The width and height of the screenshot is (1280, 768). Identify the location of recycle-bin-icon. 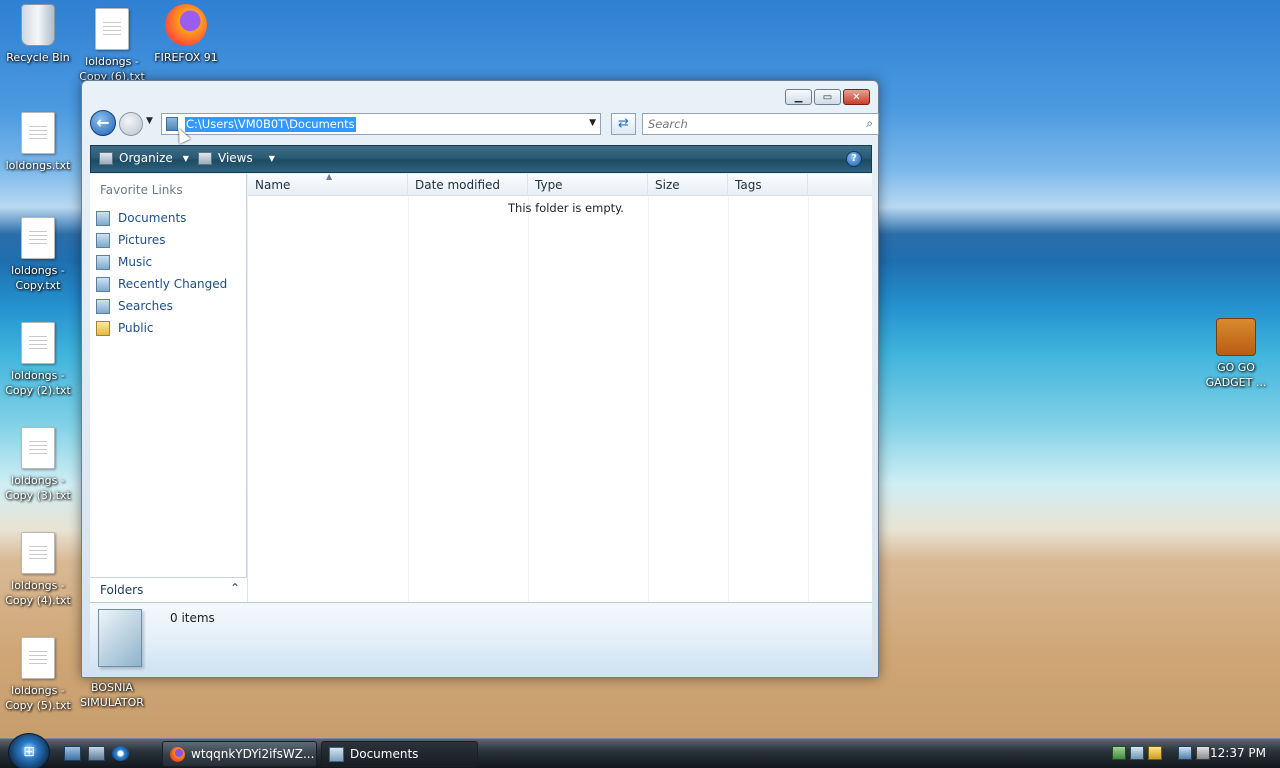
(38, 25).